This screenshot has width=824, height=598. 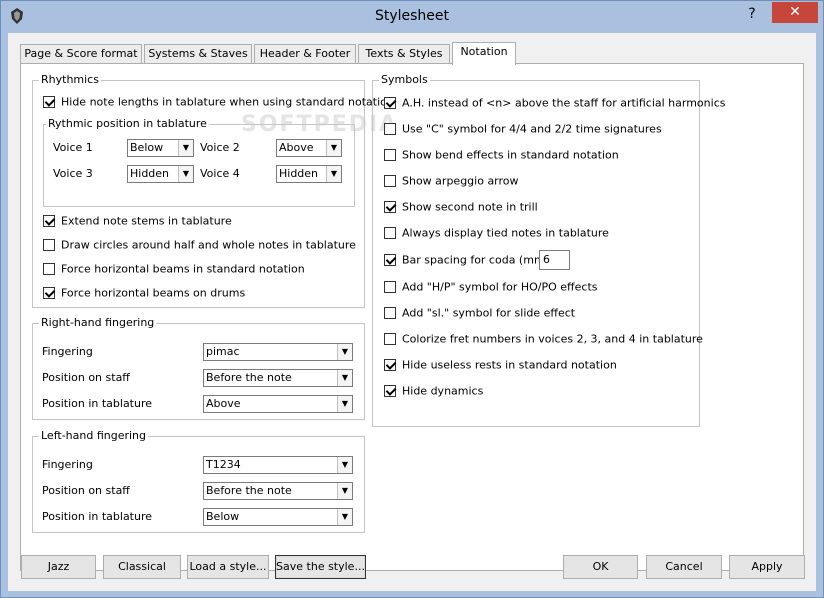 I want to click on cancel-button: Cancel, so click(x=684, y=567).